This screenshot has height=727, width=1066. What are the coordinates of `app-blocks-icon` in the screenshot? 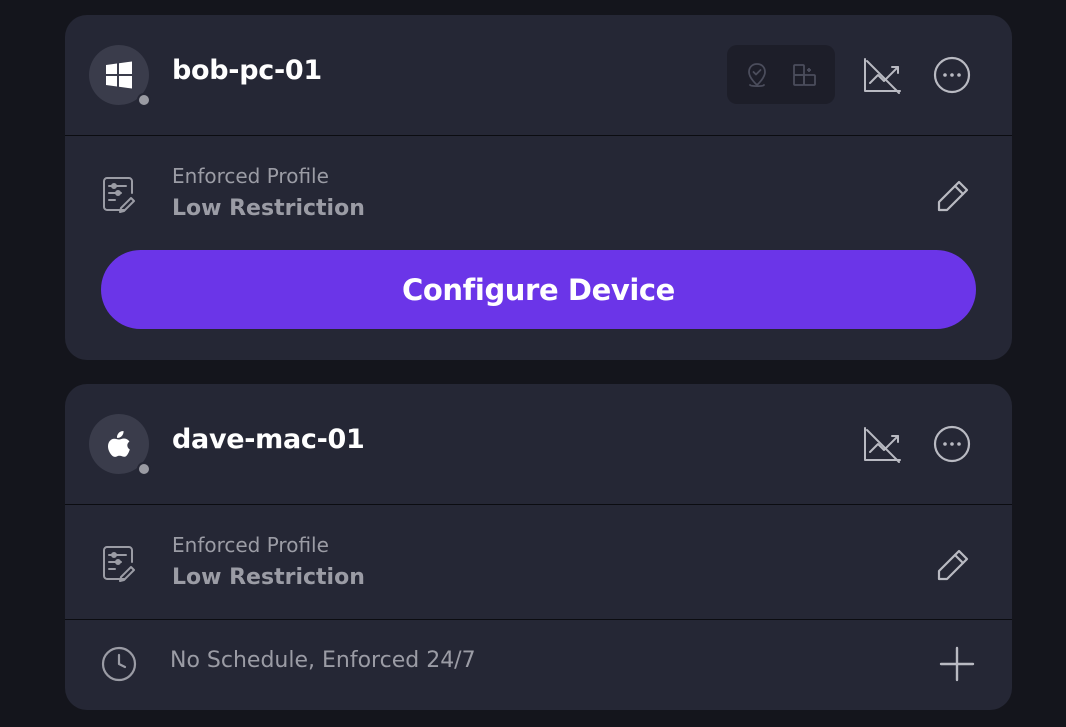 It's located at (805, 75).